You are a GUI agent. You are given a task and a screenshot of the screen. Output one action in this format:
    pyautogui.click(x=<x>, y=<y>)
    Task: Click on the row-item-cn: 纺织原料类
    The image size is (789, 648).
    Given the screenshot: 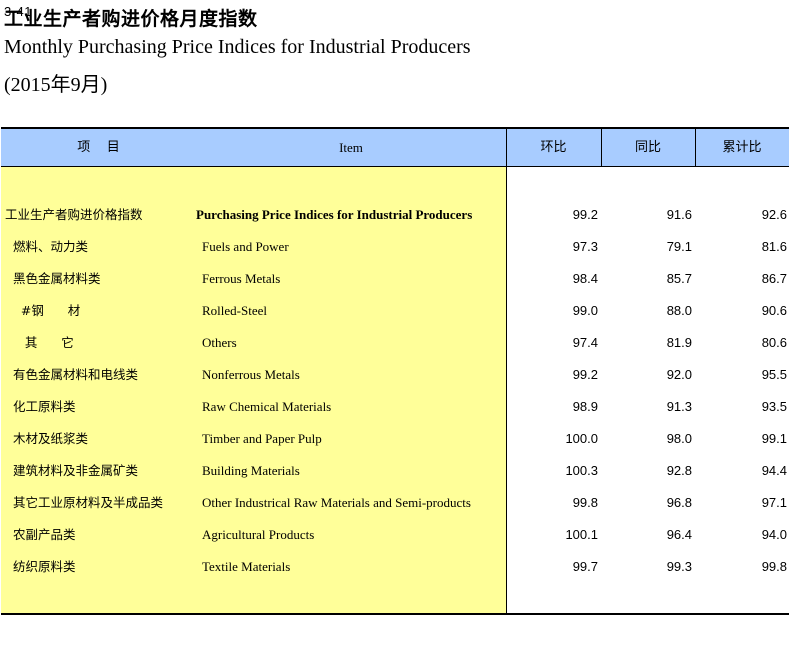 What is the action you would take?
    pyautogui.click(x=40, y=566)
    